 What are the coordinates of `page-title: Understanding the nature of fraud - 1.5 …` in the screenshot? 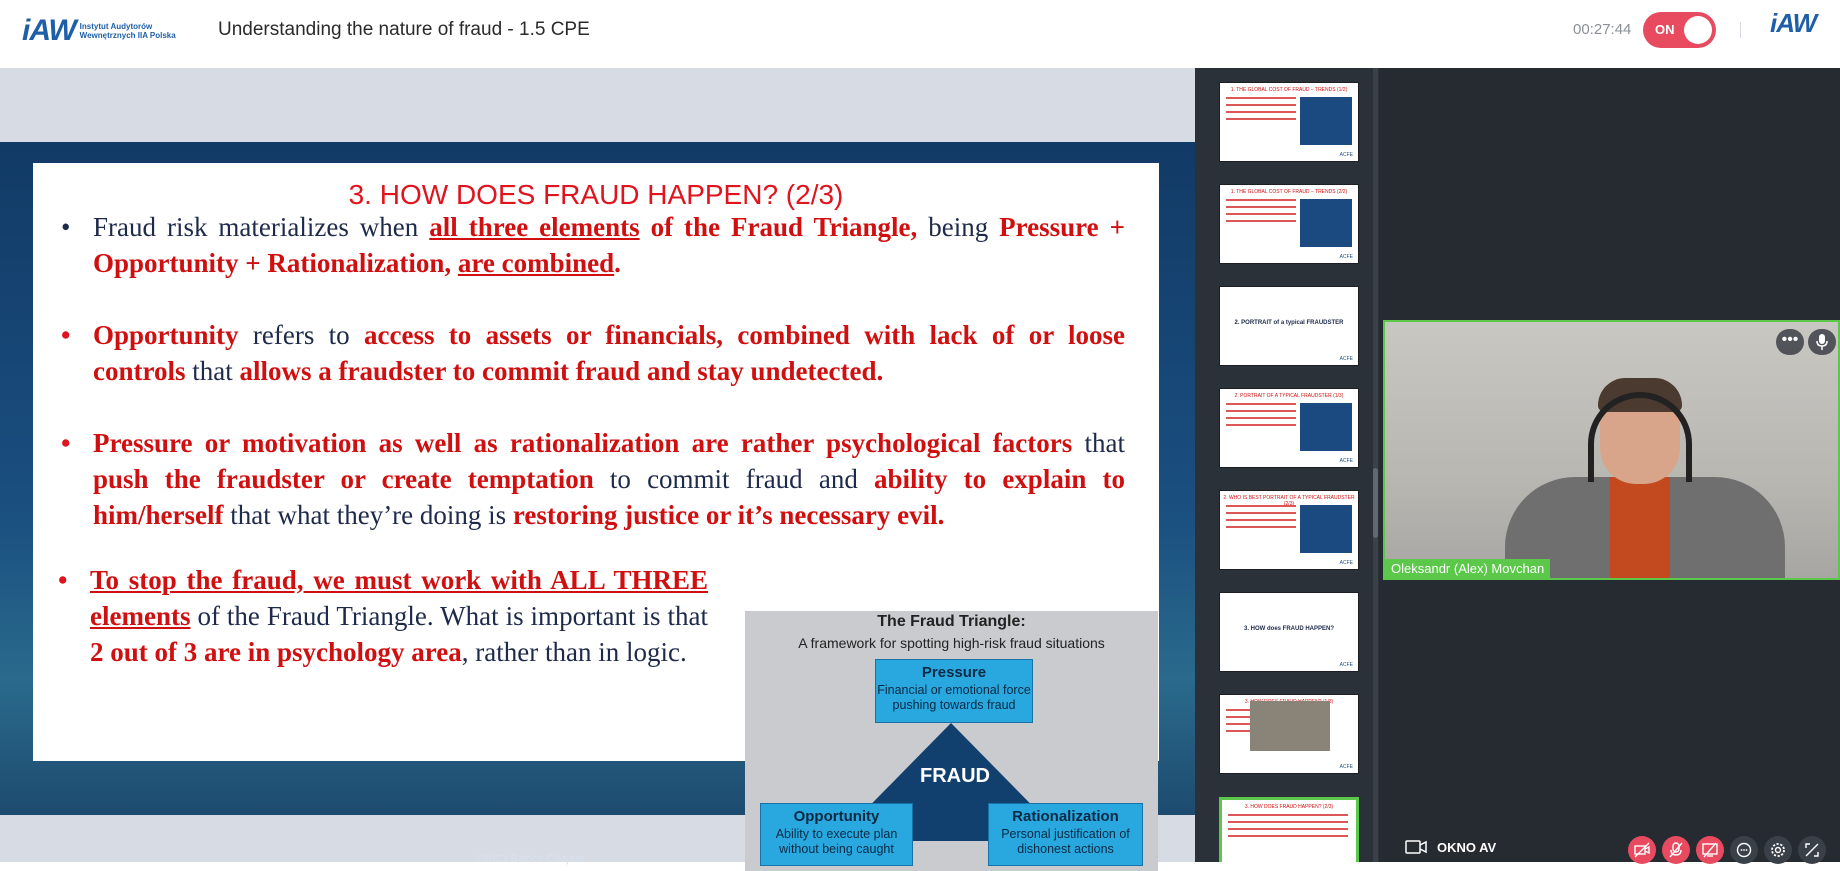 It's located at (404, 29).